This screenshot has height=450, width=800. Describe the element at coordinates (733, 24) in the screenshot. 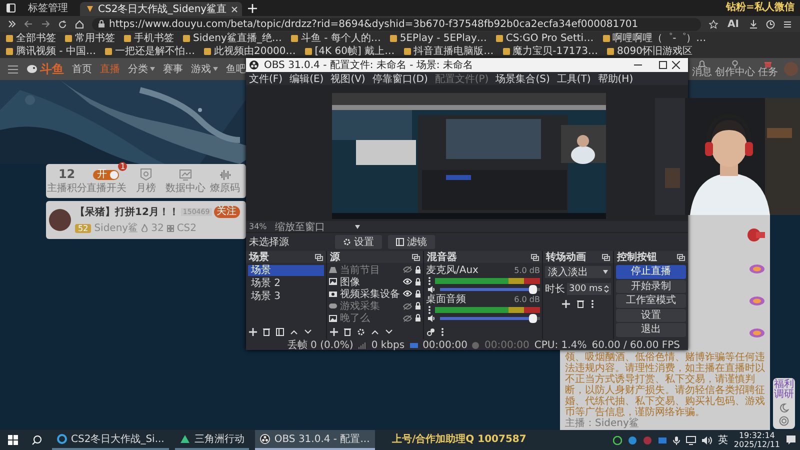

I see `ai-button: AI` at that location.